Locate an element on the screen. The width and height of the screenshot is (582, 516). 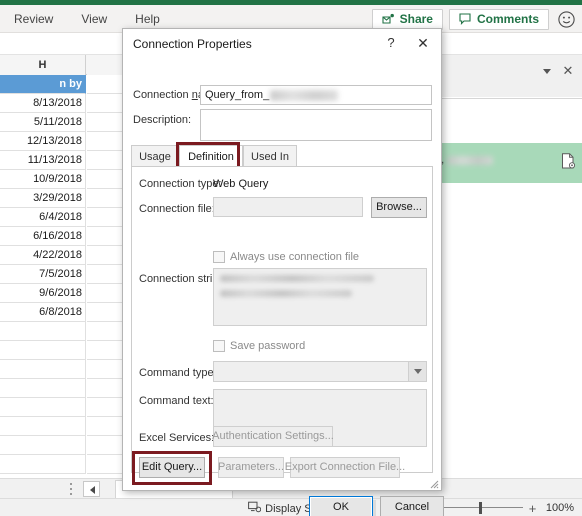
table-row: 7/5/2018 is located at coordinates (43, 274).